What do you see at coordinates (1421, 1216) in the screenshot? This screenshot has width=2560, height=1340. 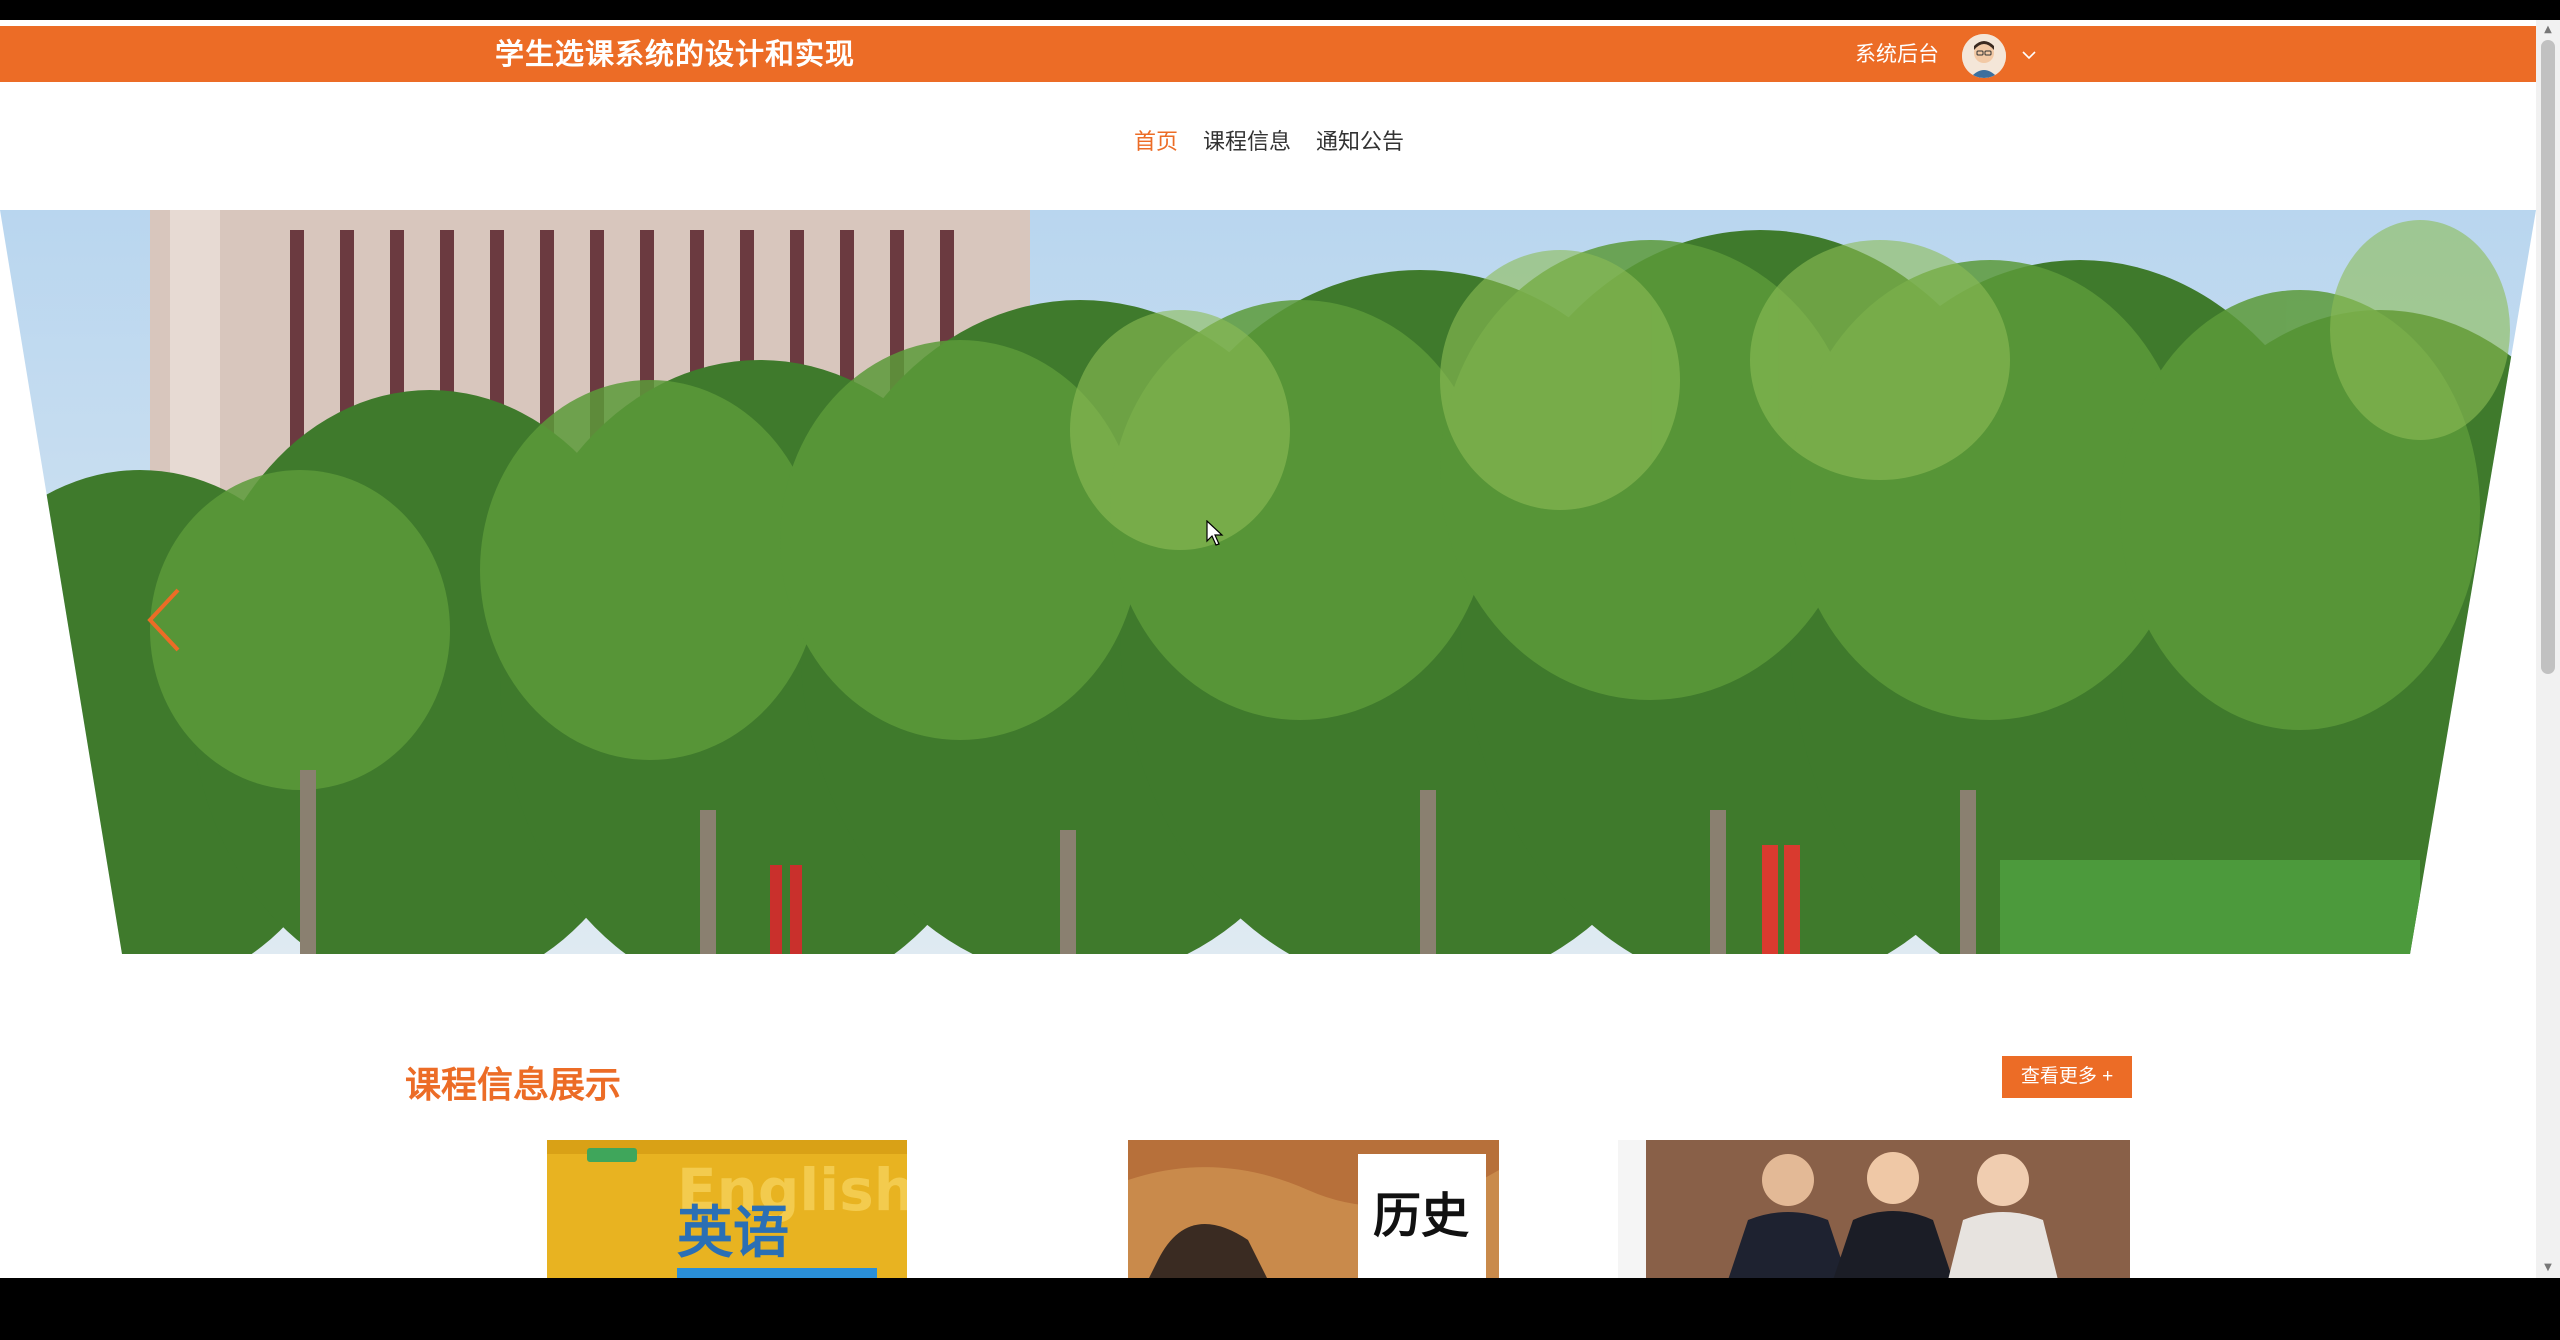 I see `card-image-title: 历史` at bounding box center [1421, 1216].